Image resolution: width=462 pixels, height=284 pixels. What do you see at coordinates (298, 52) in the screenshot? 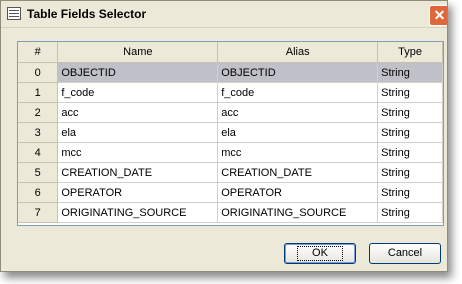
I see `column-header-alias: Alias` at bounding box center [298, 52].